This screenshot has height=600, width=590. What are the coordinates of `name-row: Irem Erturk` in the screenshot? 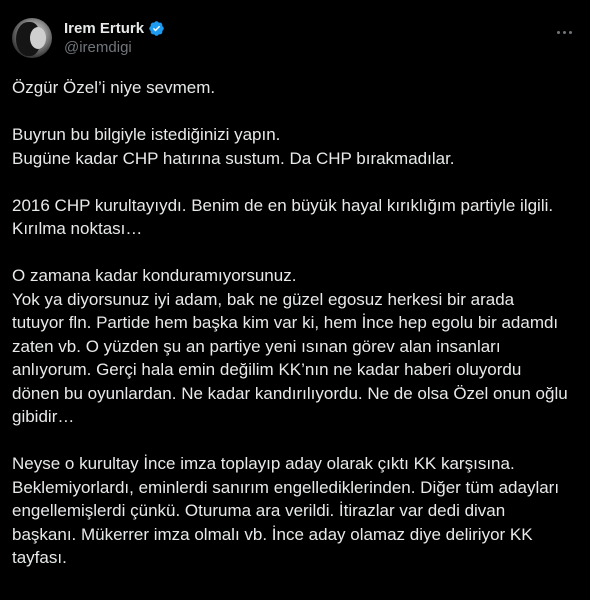 It's located at (114, 28).